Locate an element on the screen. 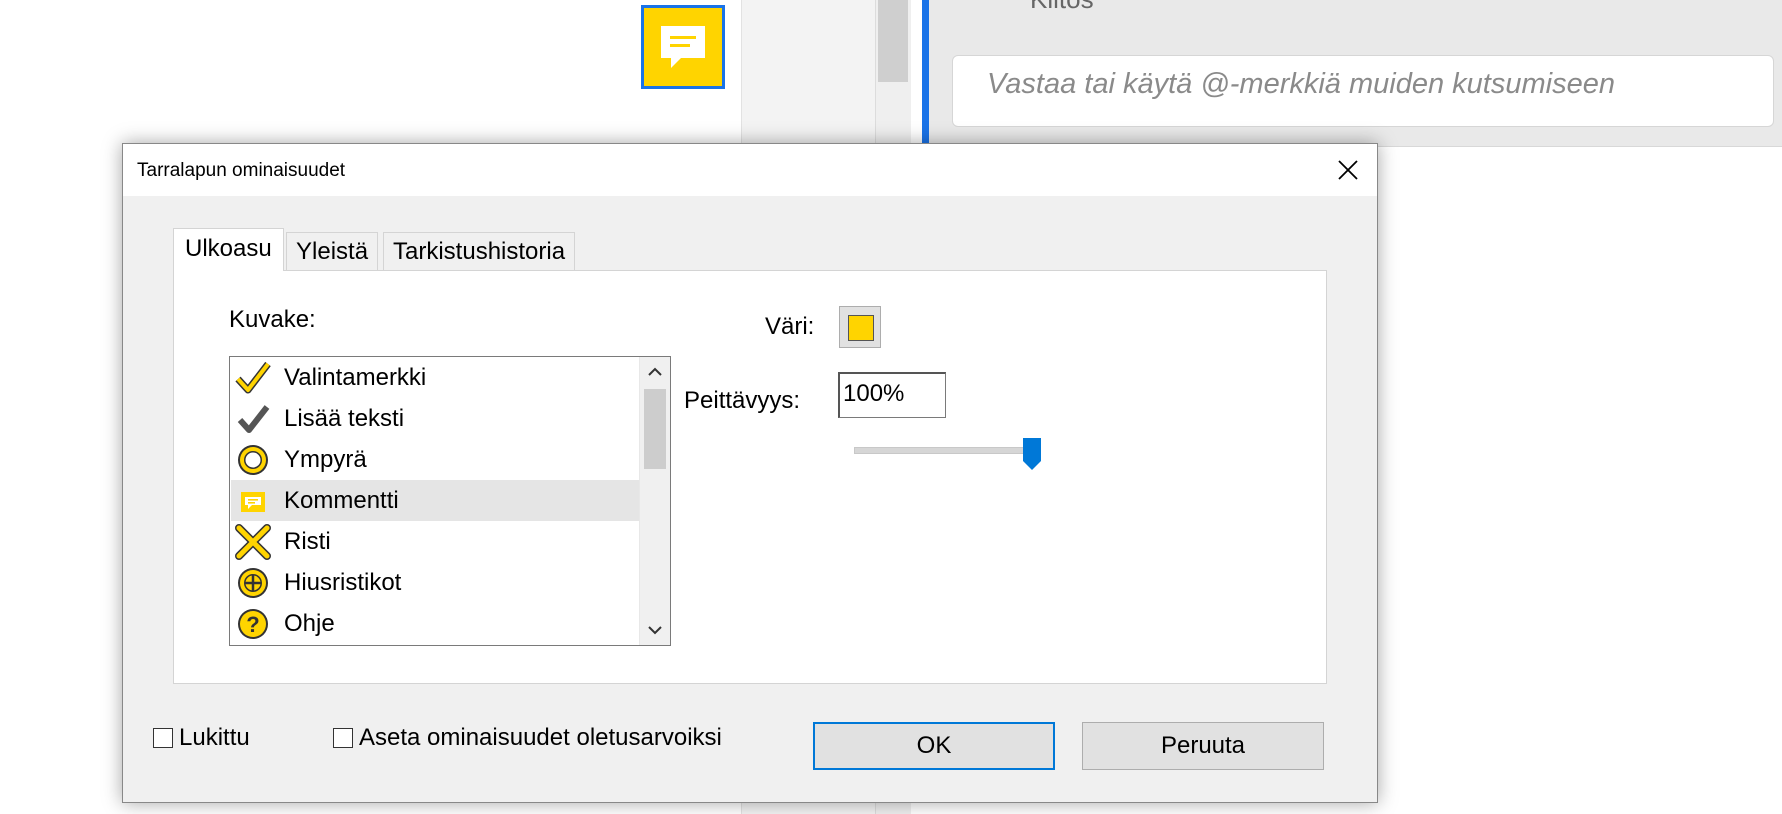  list-item-label: Lisää teksti is located at coordinates (344, 418).